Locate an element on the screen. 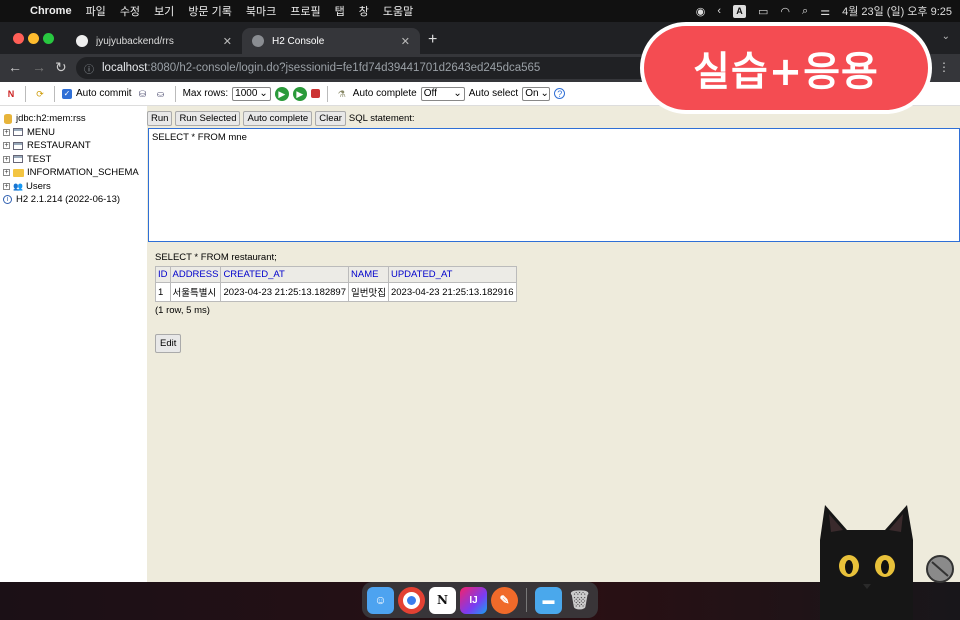 The width and height of the screenshot is (960, 620). cat-avatar is located at coordinates (866, 562).